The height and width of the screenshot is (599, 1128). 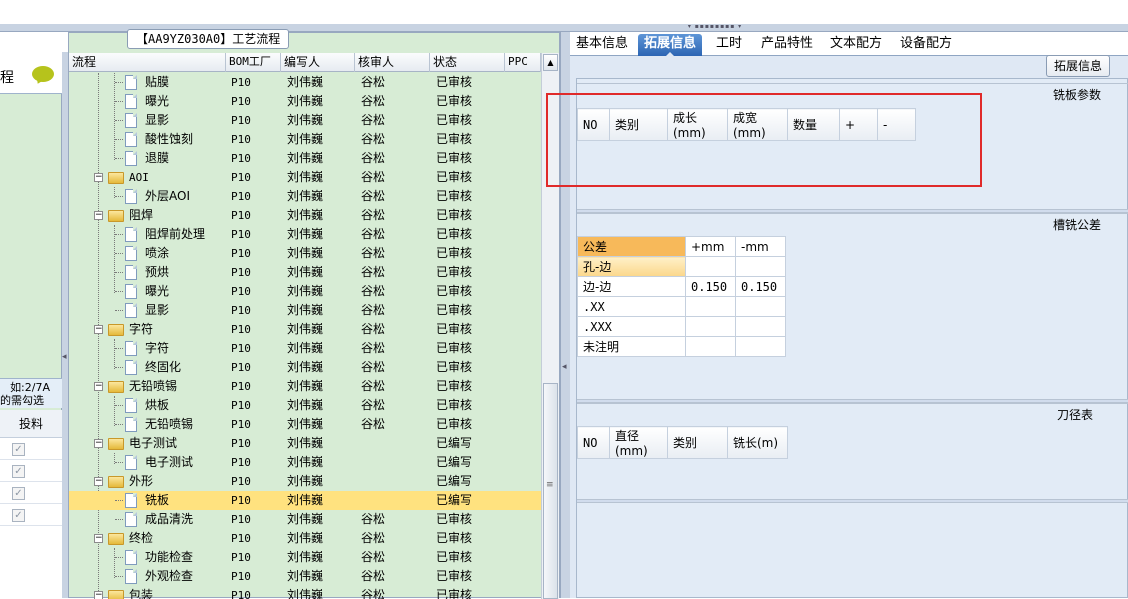 I want to click on tree-row: 字符 P10 刘伟巍 谷松 已审核, so click(x=305, y=348).